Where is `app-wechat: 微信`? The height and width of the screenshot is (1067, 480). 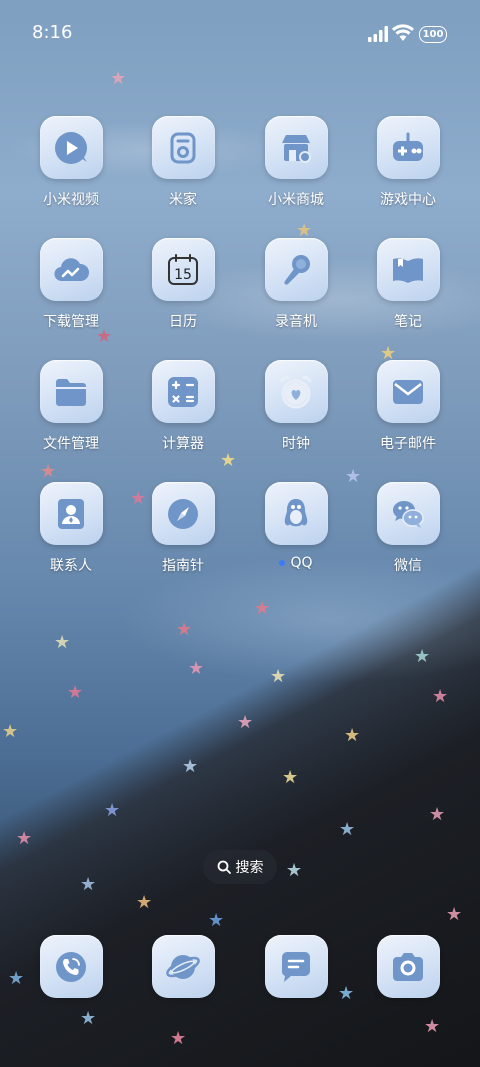 app-wechat: 微信 is located at coordinates (408, 528).